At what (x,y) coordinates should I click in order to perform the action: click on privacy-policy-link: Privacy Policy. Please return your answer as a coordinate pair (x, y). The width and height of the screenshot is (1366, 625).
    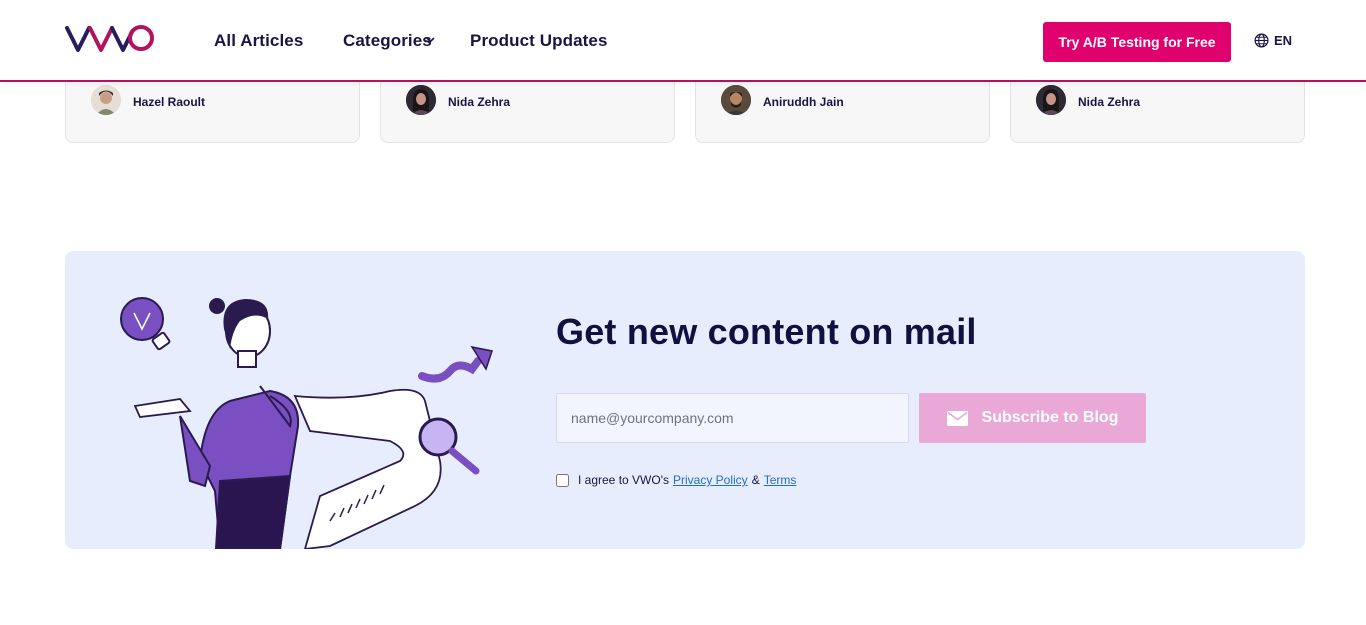
    Looking at the image, I should click on (710, 480).